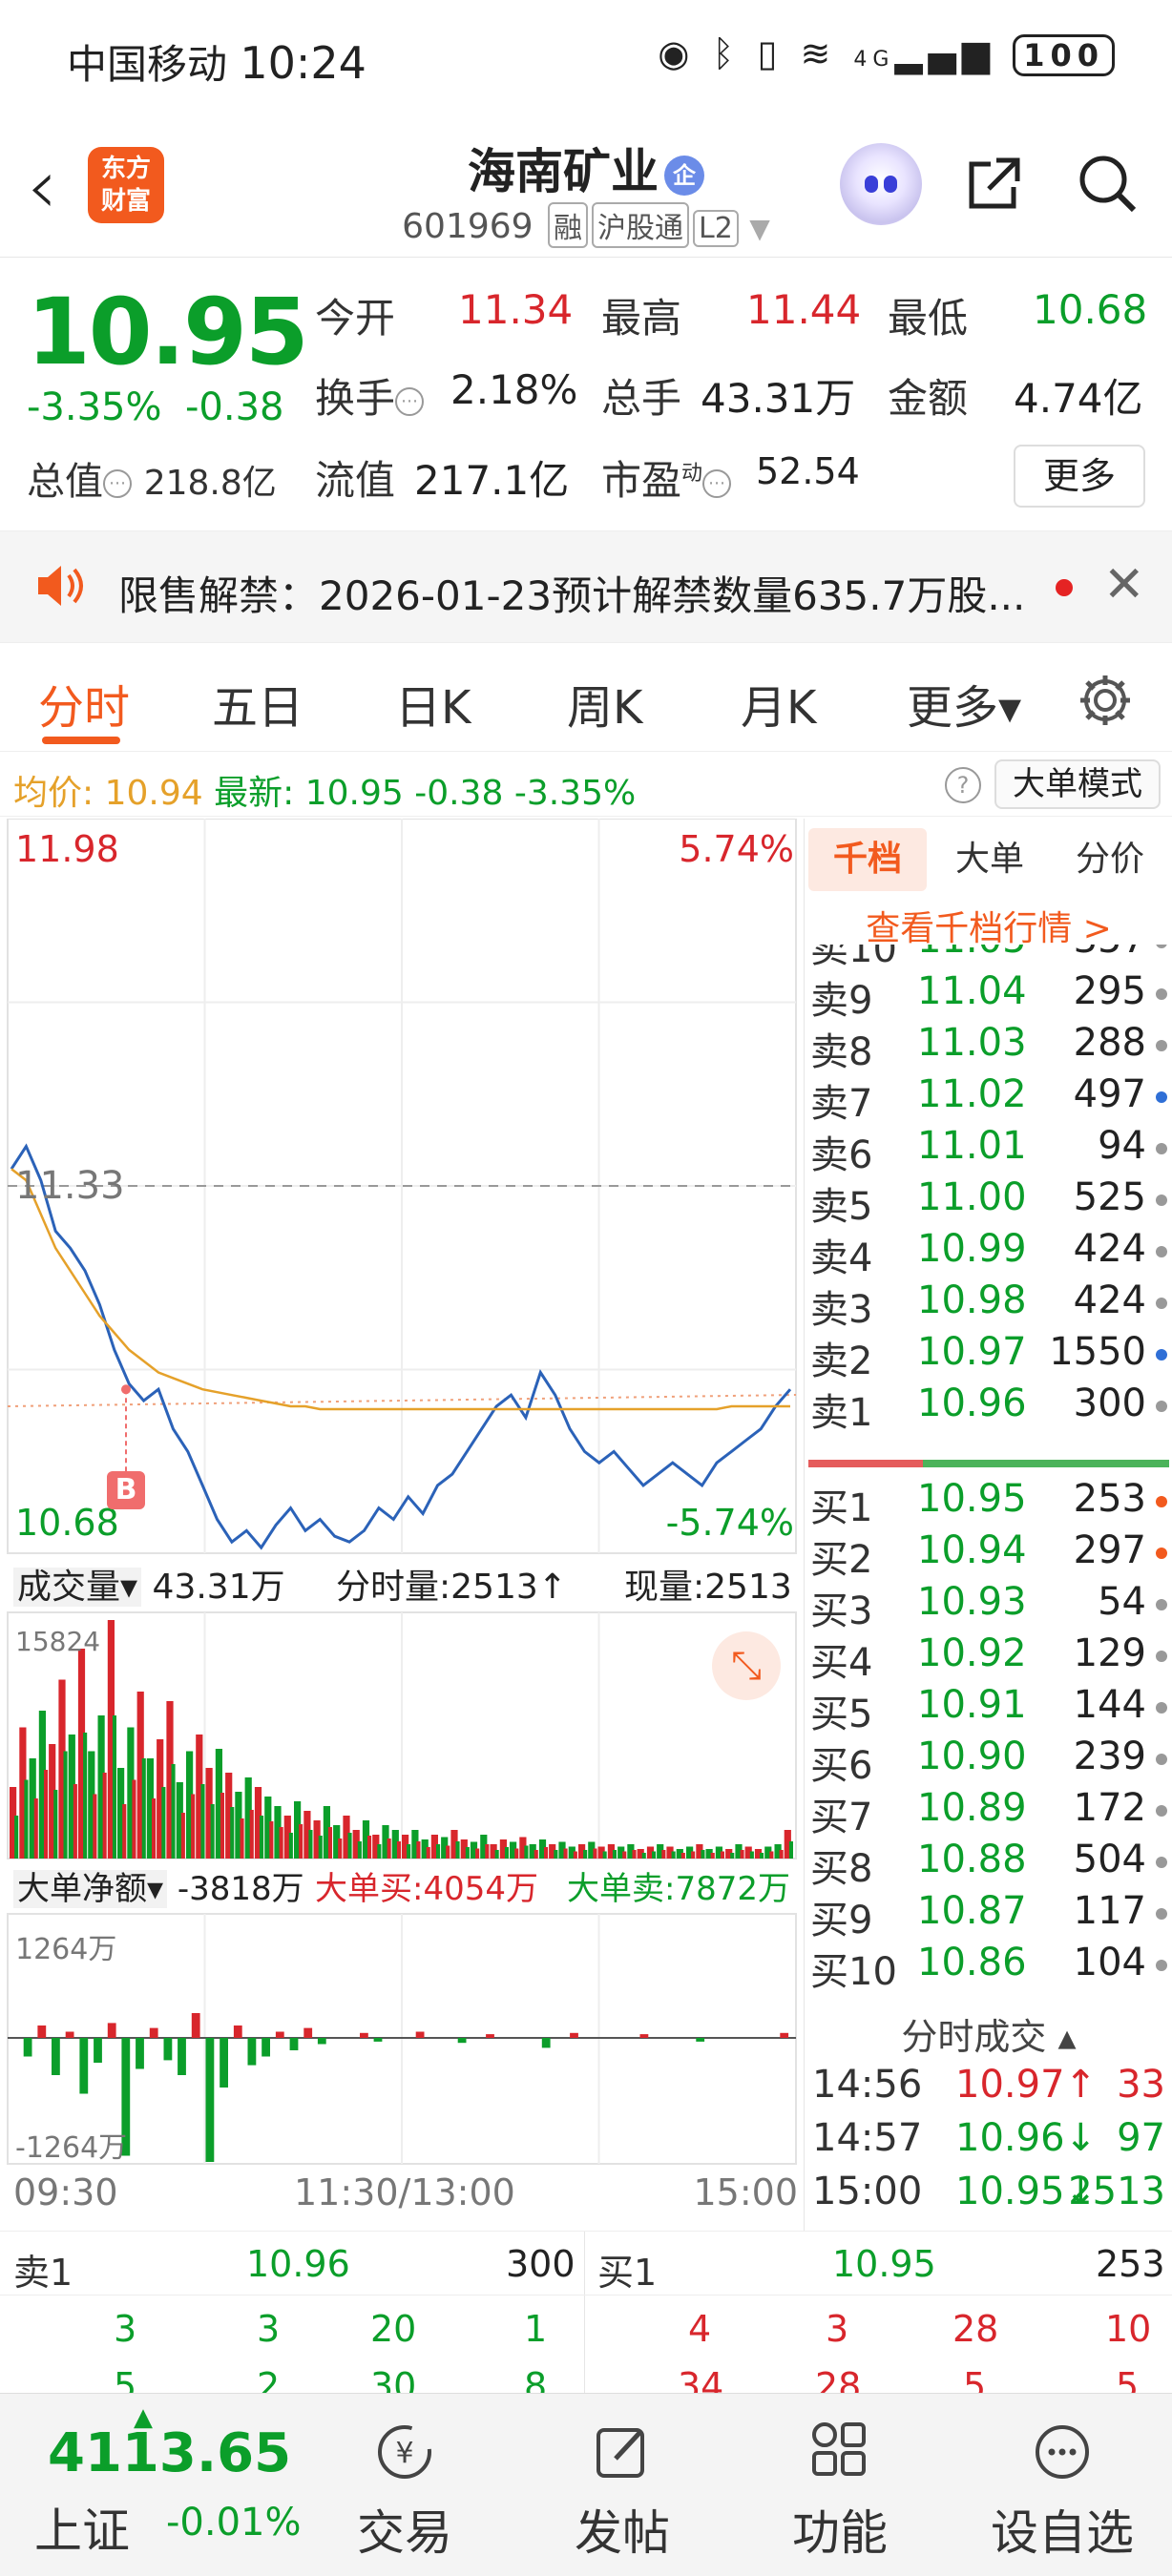  Describe the element at coordinates (988, 925) in the screenshot. I see `depth-link: 查看千档行情 >` at that location.